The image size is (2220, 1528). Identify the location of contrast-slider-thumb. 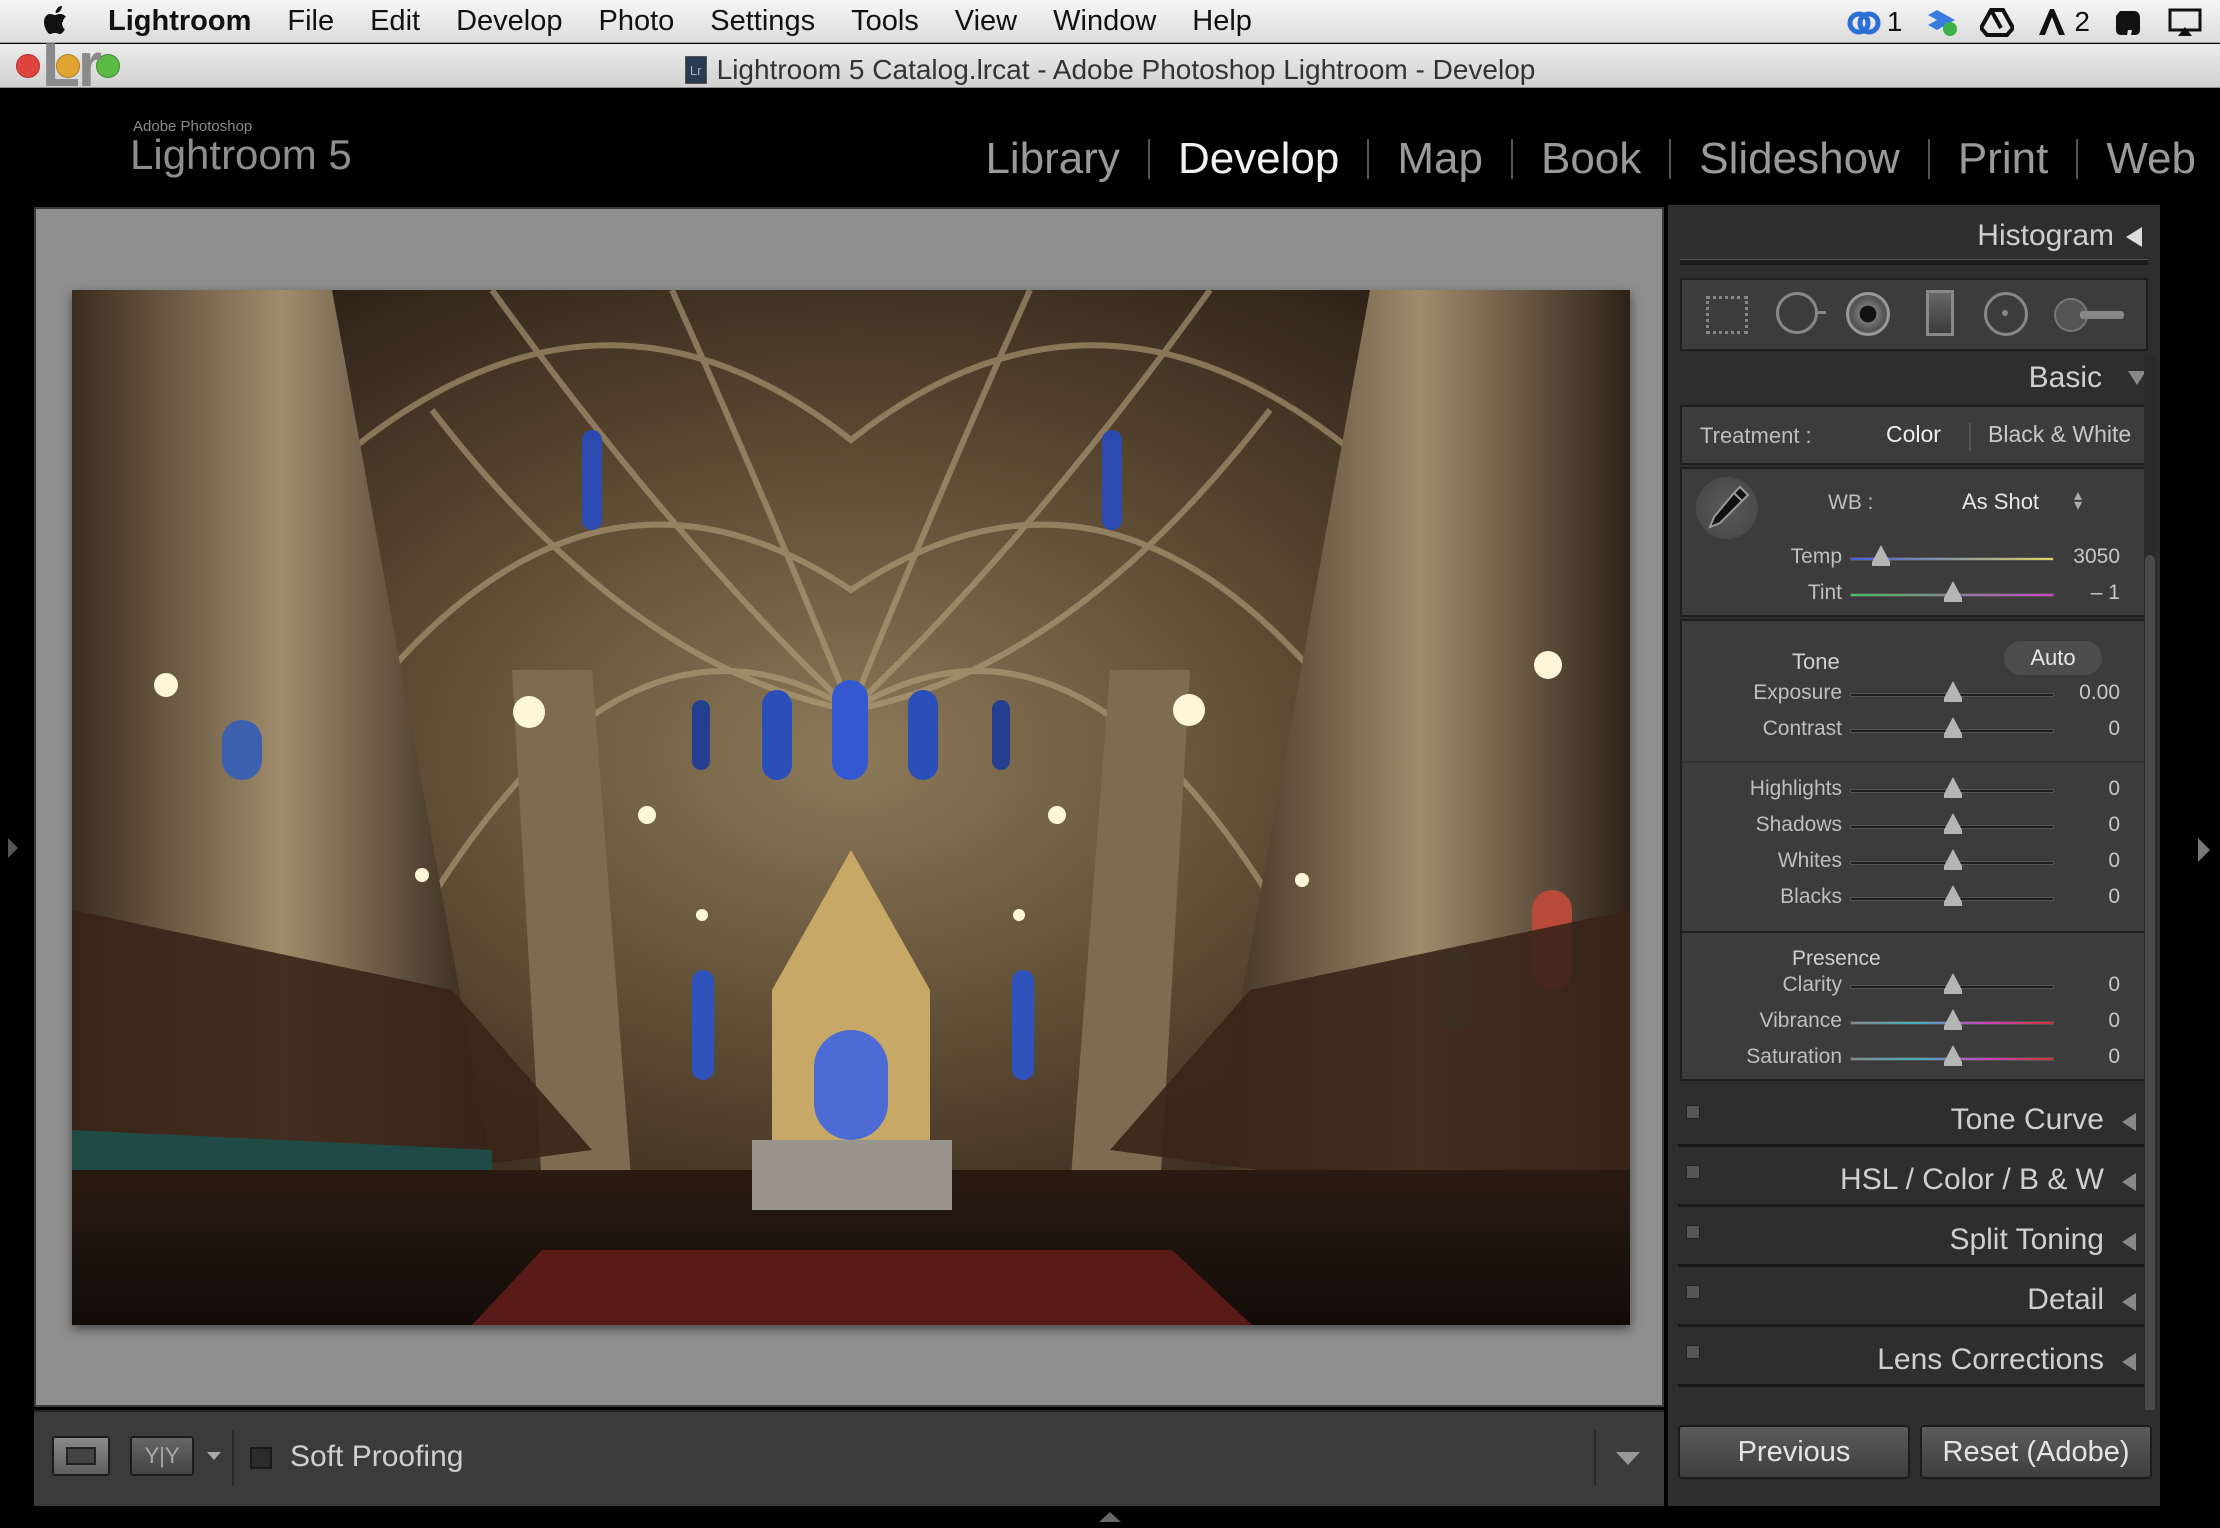
(1953, 727).